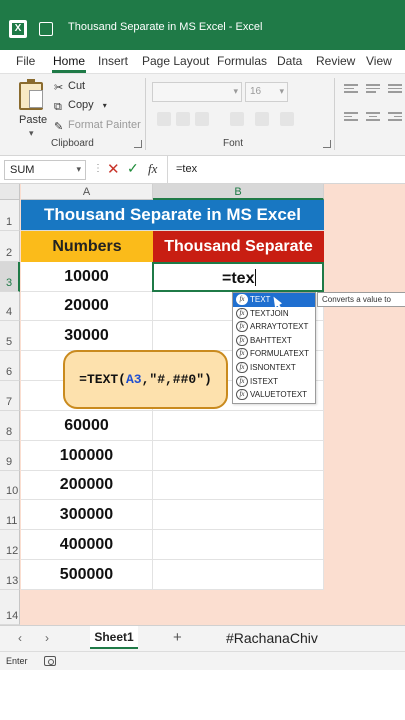  I want to click on thousand-separate-header-cell: Thousand Separate, so click(238, 246).